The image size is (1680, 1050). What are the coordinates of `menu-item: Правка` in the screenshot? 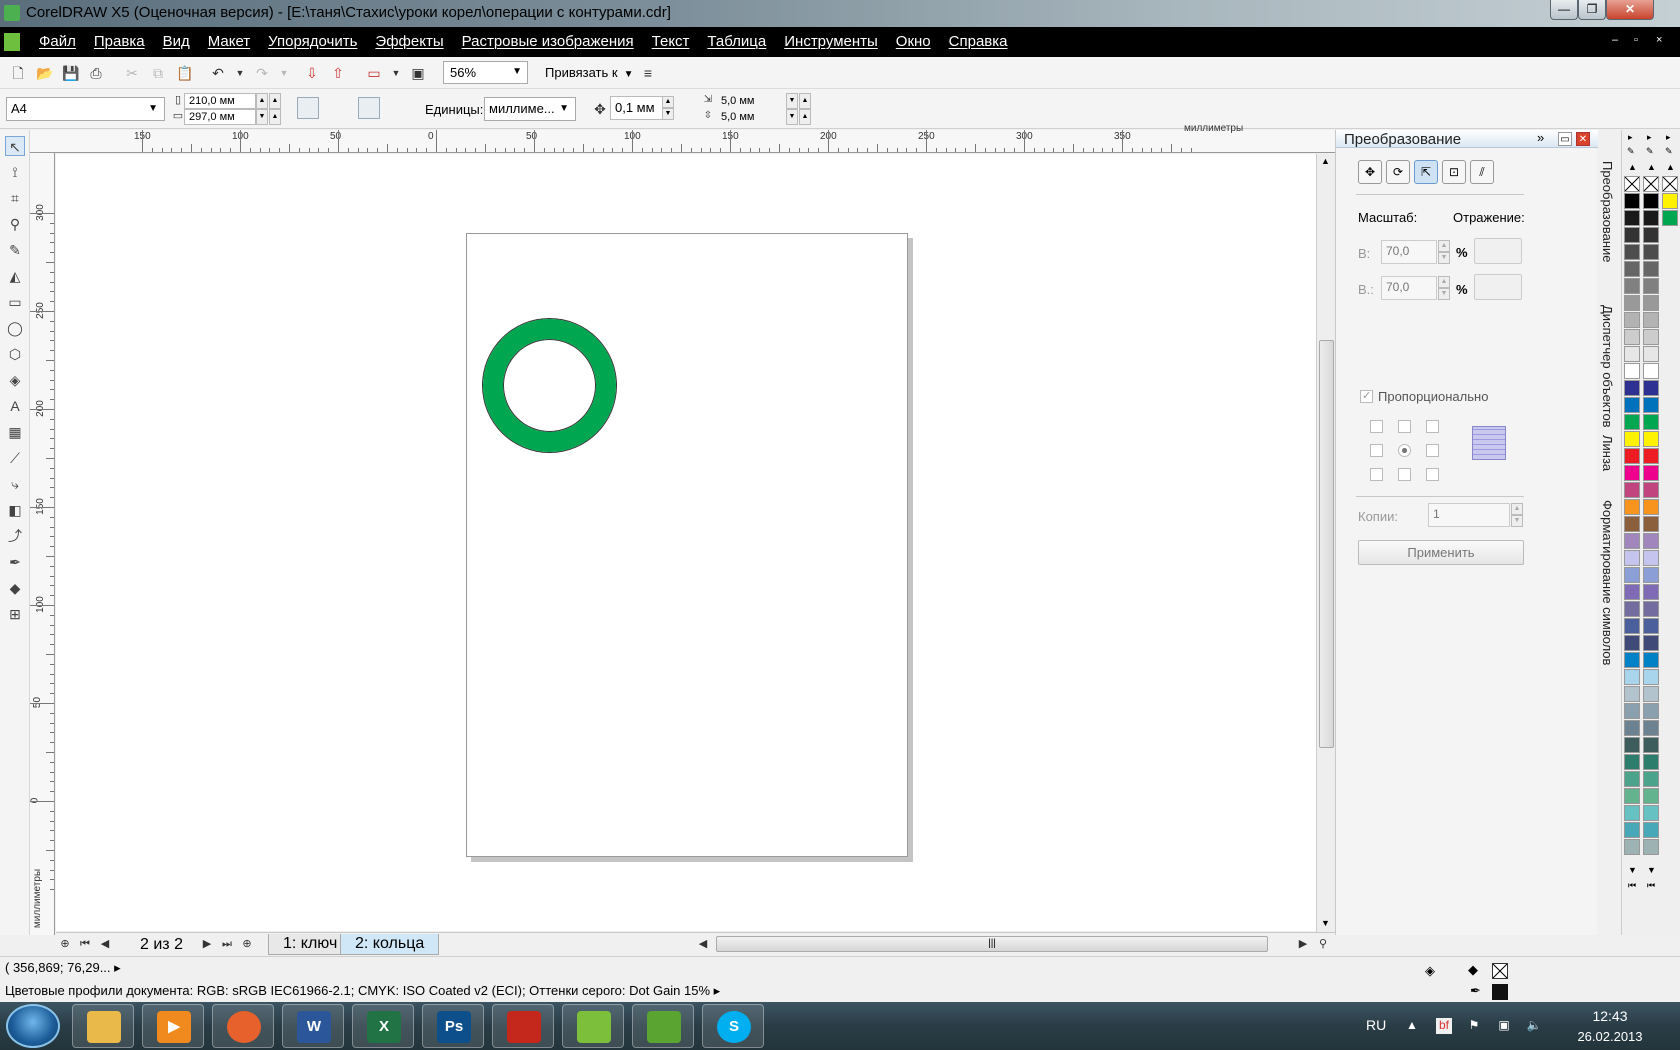 It's located at (119, 41).